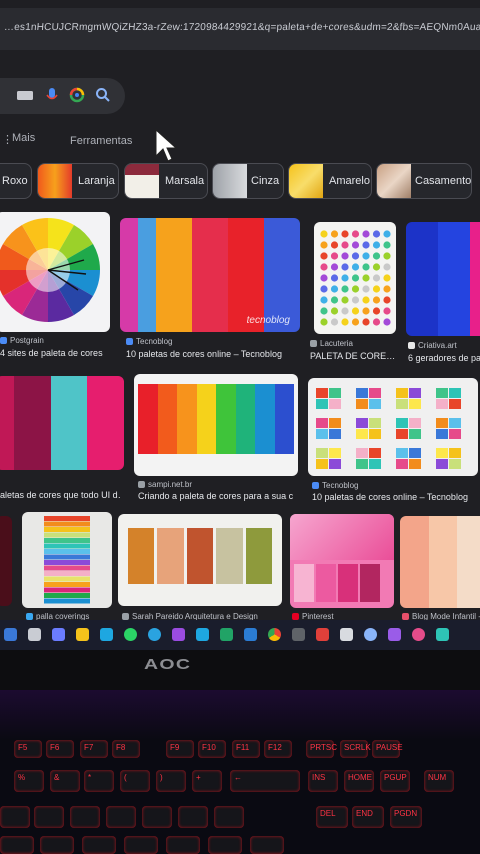 This screenshot has height=854, width=480. I want to click on result-image-vertical-stripes: tecnoblog, so click(210, 275).